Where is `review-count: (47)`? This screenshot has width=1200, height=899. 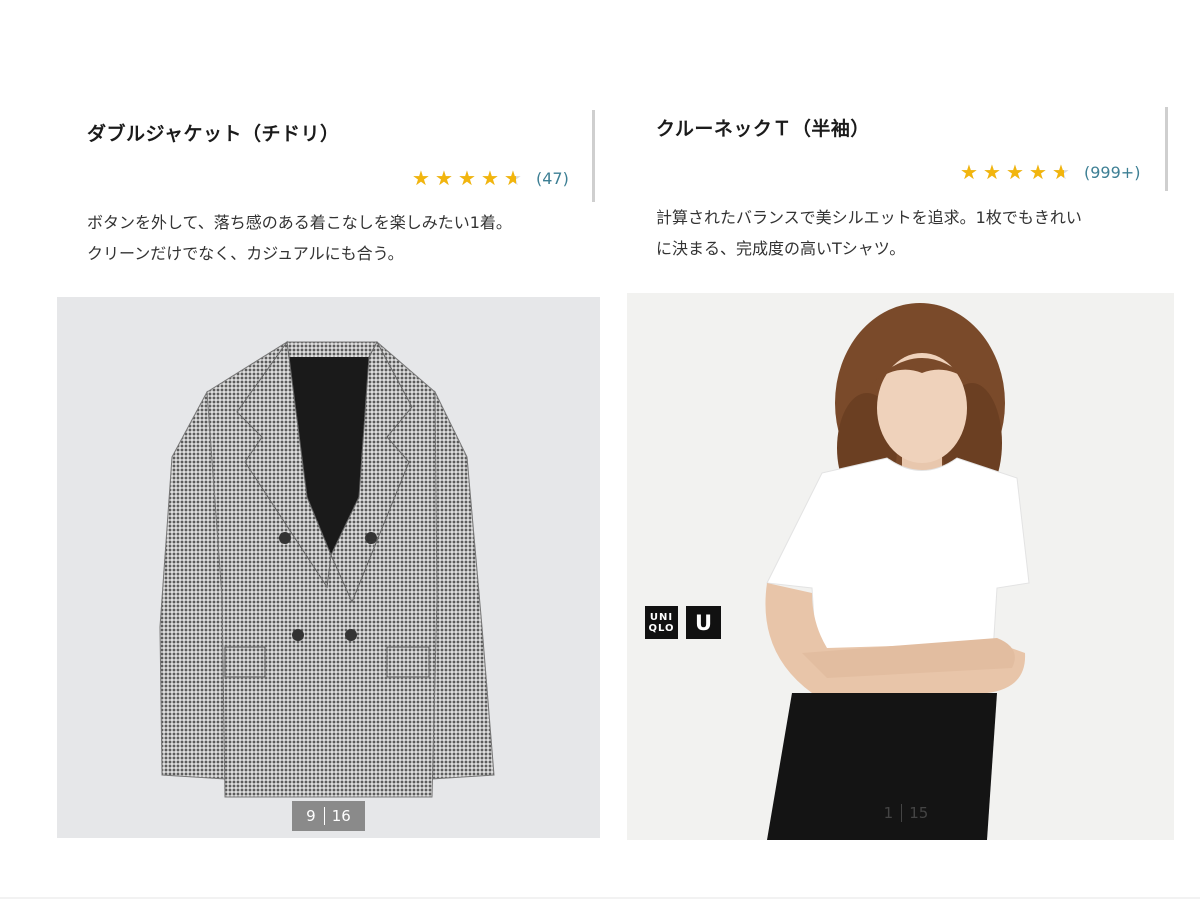 review-count: (47) is located at coordinates (552, 178).